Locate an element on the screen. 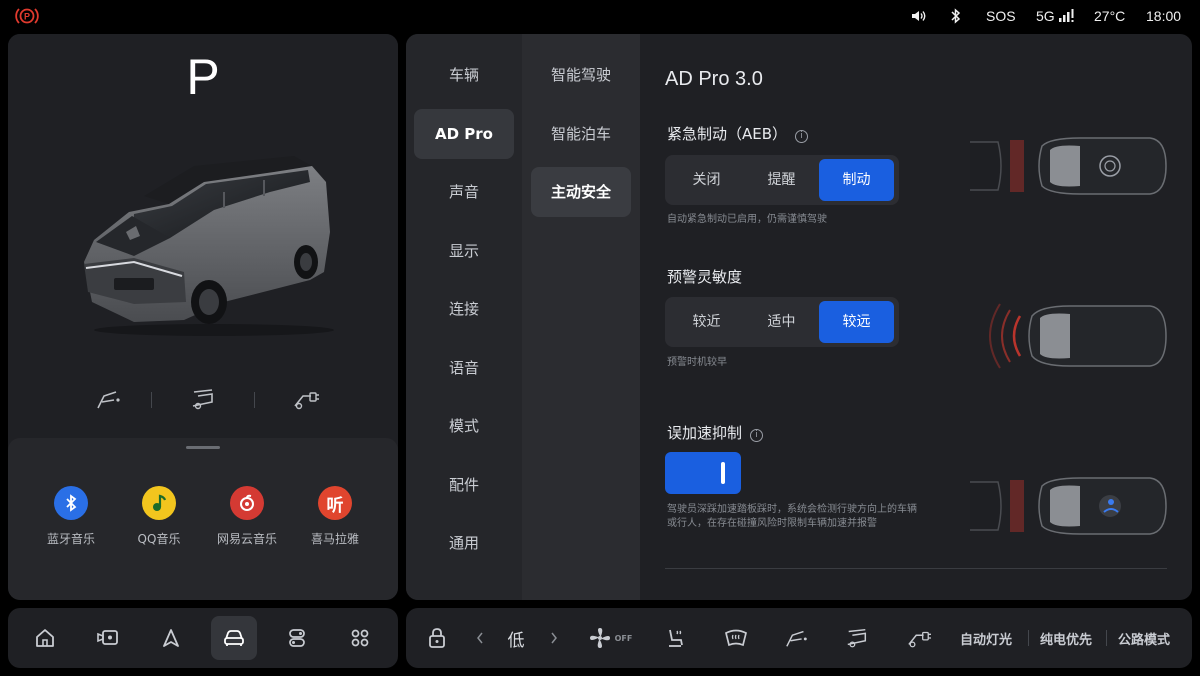  toggles-icon is located at coordinates (297, 638).